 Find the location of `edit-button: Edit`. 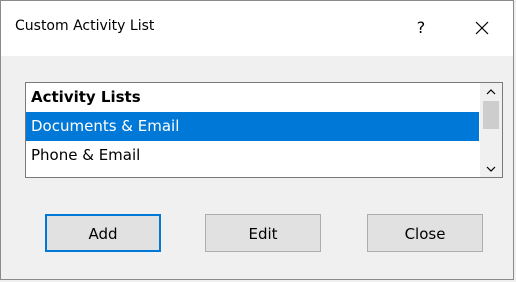

edit-button: Edit is located at coordinates (263, 233).